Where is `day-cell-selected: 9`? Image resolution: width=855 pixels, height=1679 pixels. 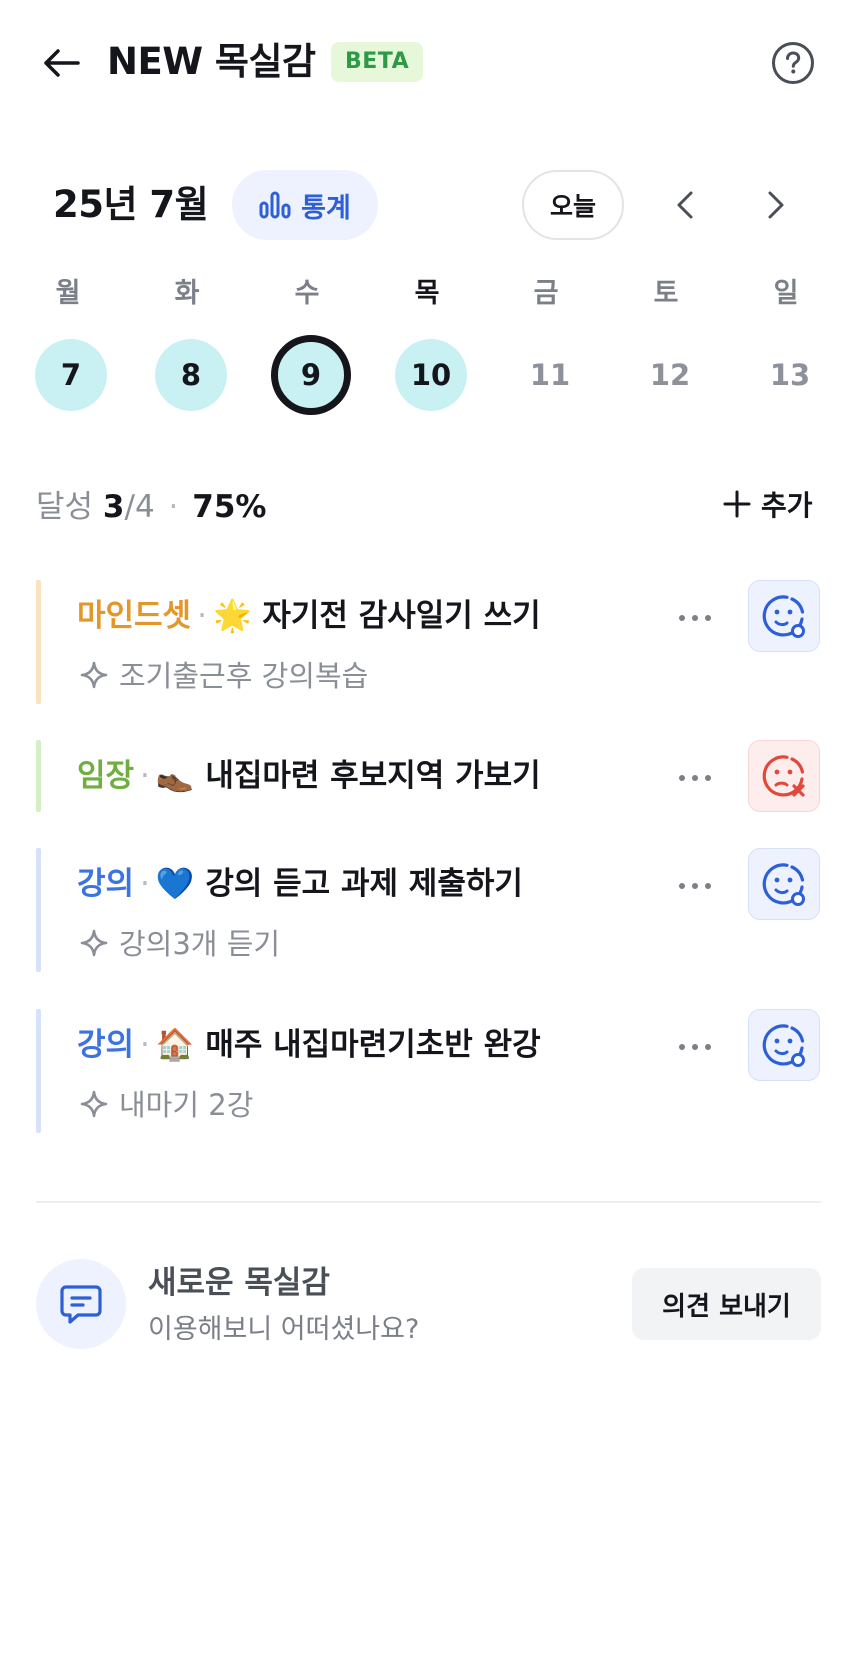
day-cell-selected: 9 is located at coordinates (311, 375).